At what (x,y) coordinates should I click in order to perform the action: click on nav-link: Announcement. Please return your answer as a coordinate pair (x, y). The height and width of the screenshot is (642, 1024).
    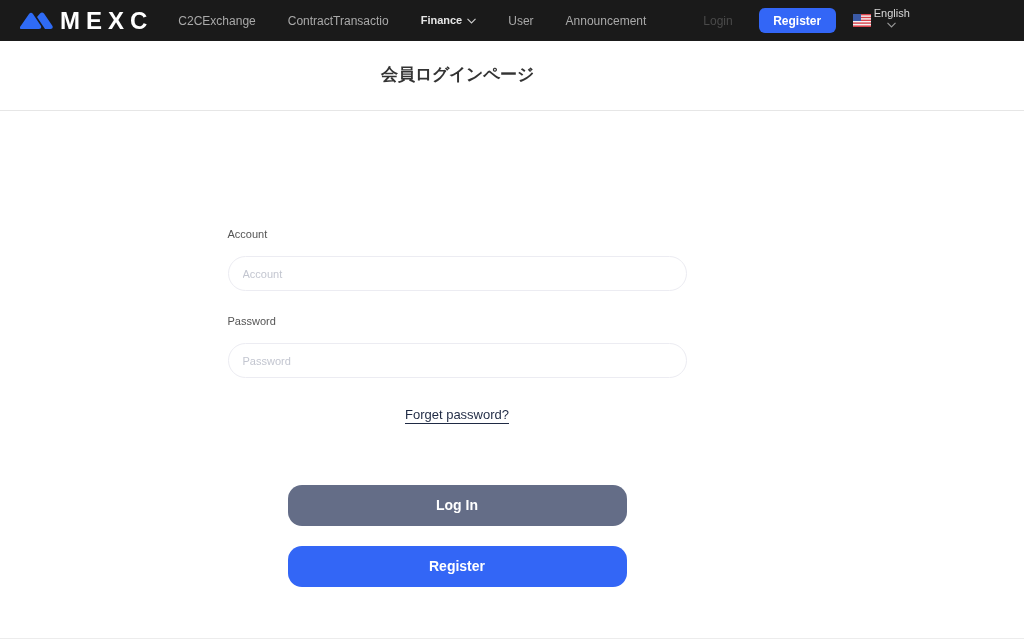
    Looking at the image, I should click on (606, 20).